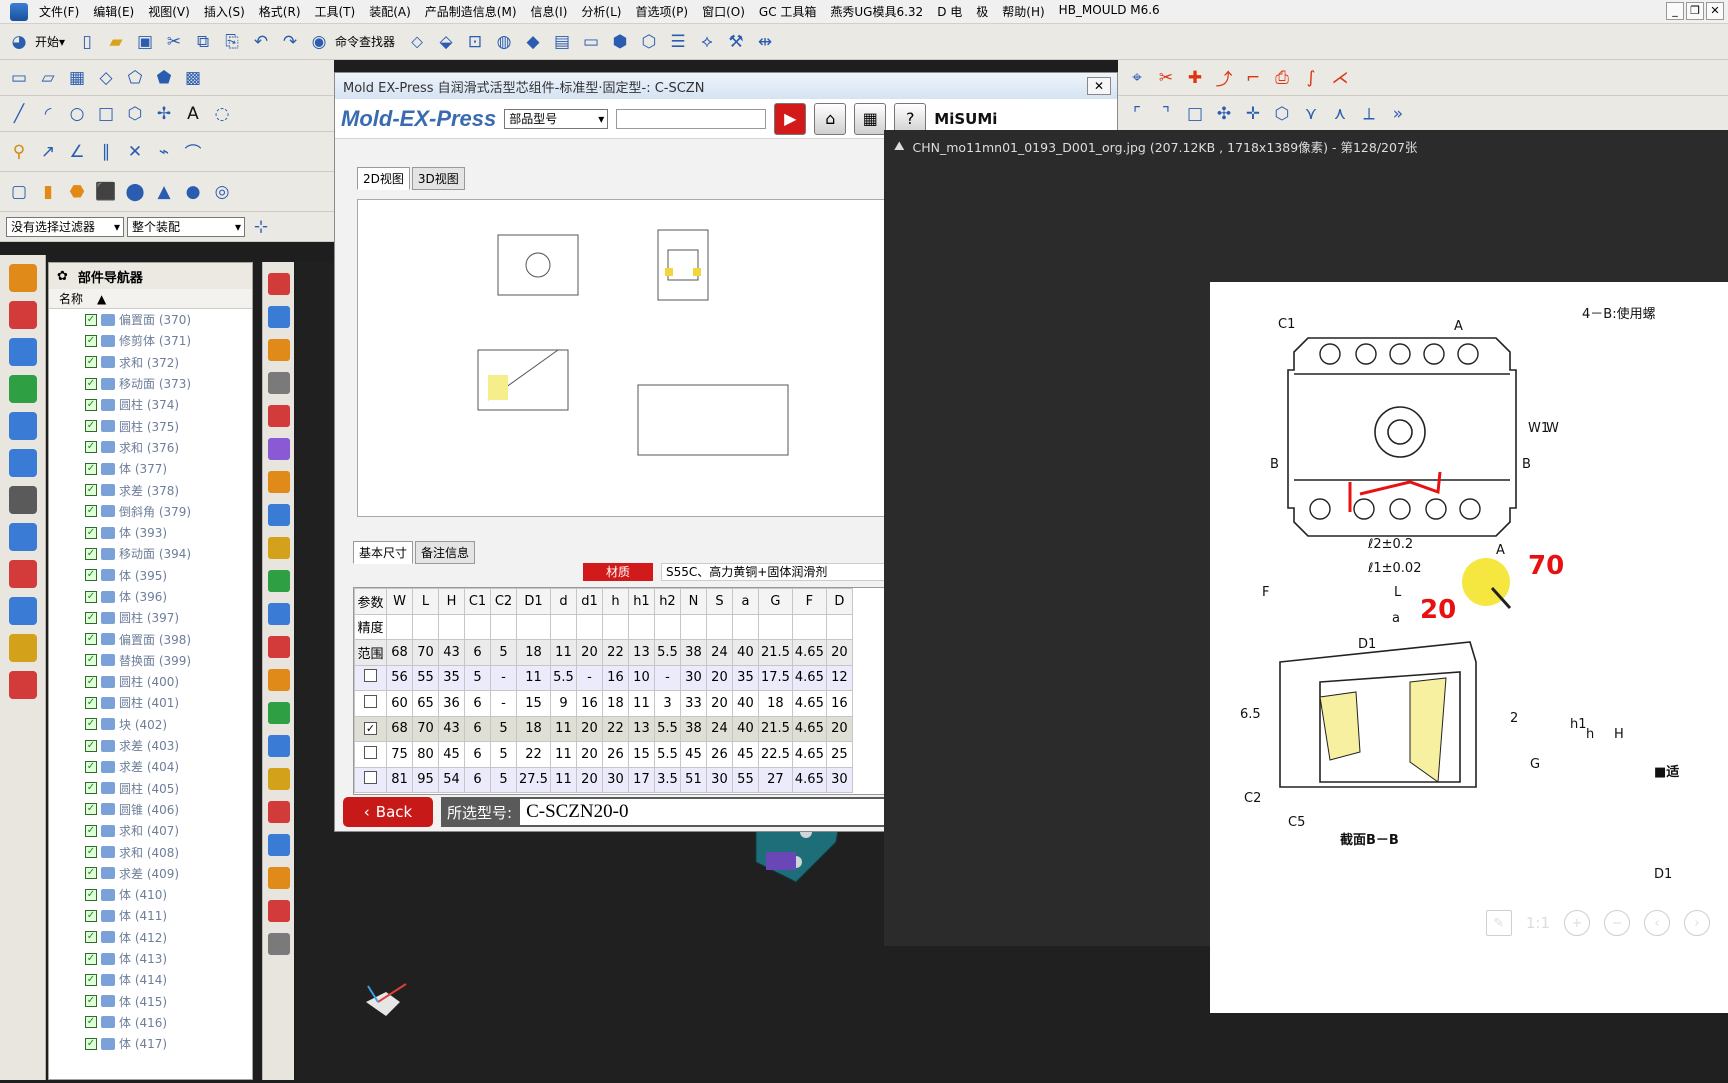 The image size is (1728, 1083). Describe the element at coordinates (1340, 114) in the screenshot. I see `join-icon: ⋏` at that location.